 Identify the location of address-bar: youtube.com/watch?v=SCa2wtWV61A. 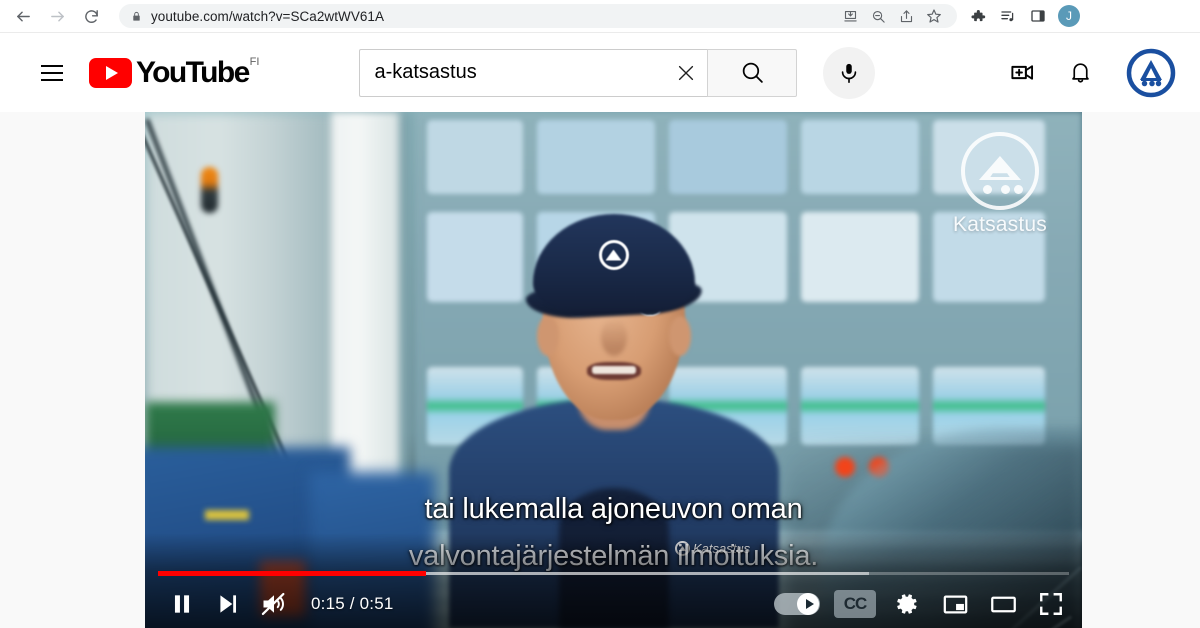
(538, 16).